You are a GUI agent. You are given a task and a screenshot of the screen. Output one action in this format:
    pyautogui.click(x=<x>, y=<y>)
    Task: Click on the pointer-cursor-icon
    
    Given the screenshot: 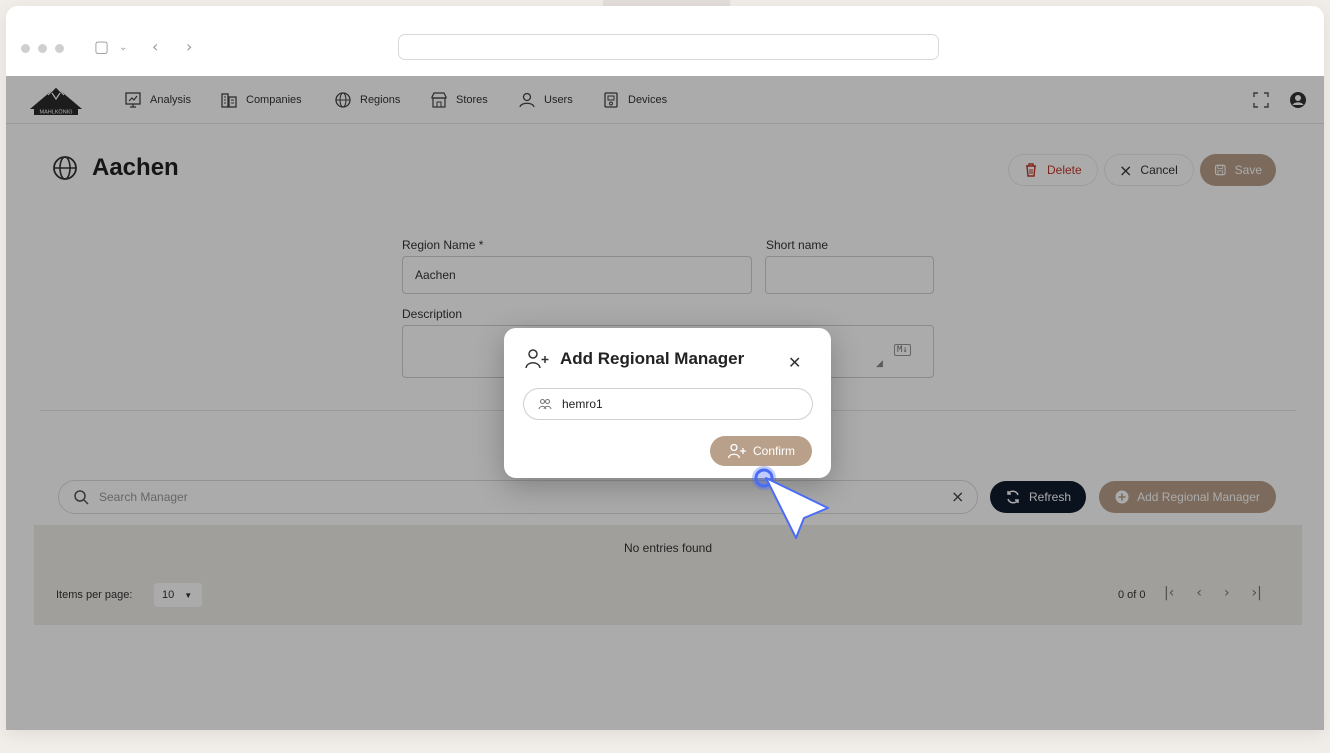 What is the action you would take?
    pyautogui.click(x=790, y=502)
    